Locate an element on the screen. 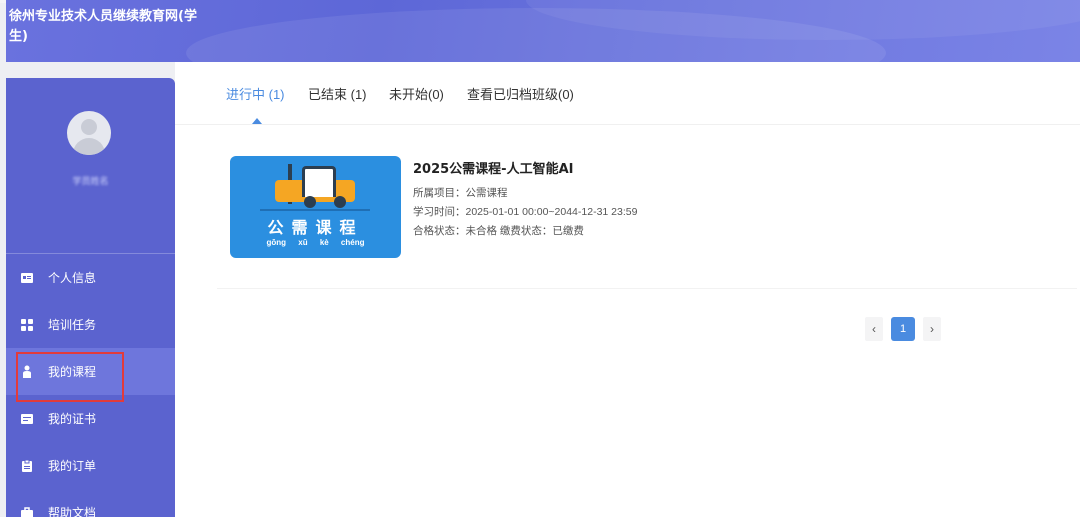 Image resolution: width=1080 pixels, height=517 pixels. forklift-cab is located at coordinates (319, 181).